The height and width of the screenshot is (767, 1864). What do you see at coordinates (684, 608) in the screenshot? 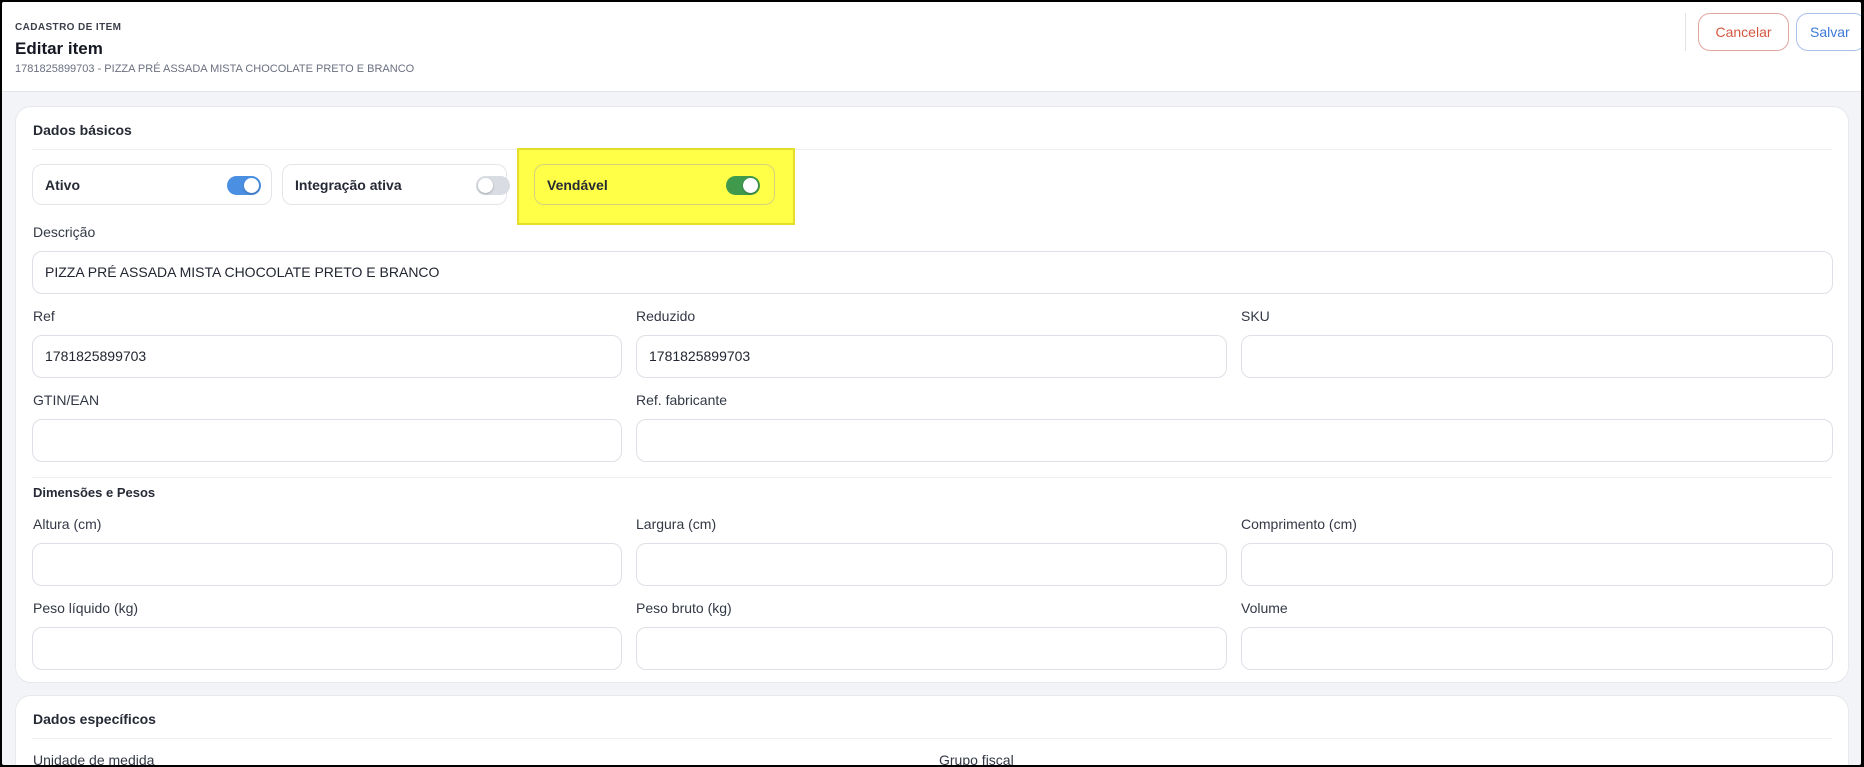
I see `peso-bruto-label: Peso bruto (kg)` at bounding box center [684, 608].